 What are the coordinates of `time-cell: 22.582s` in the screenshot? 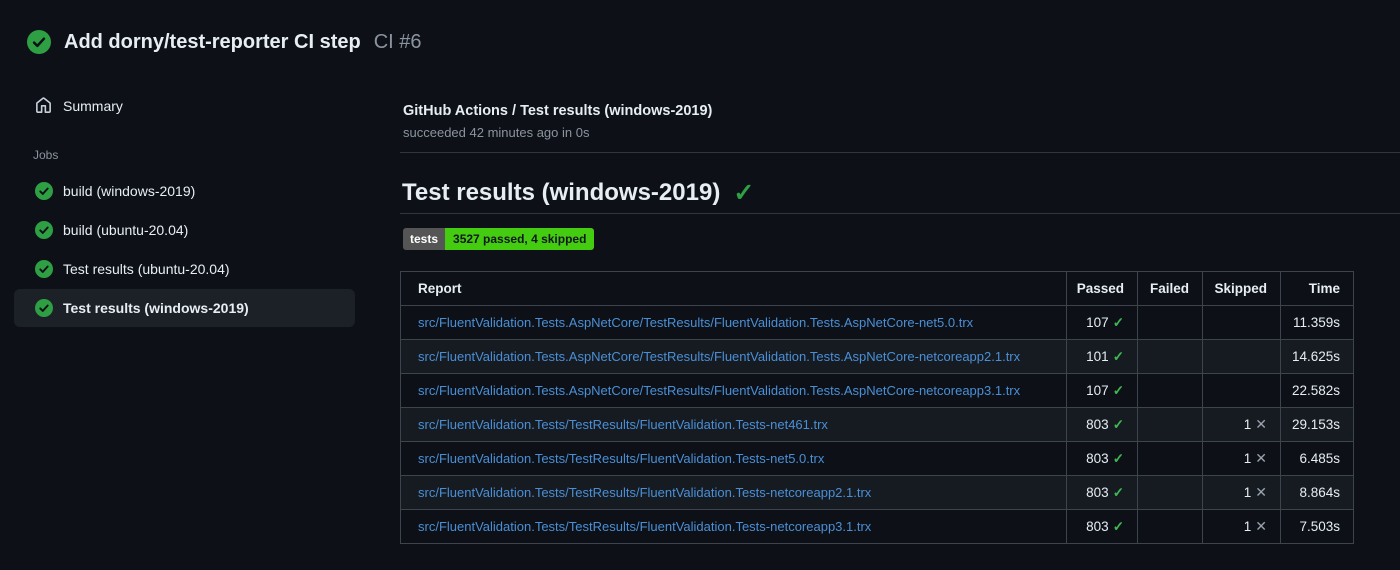 It's located at (1317, 390).